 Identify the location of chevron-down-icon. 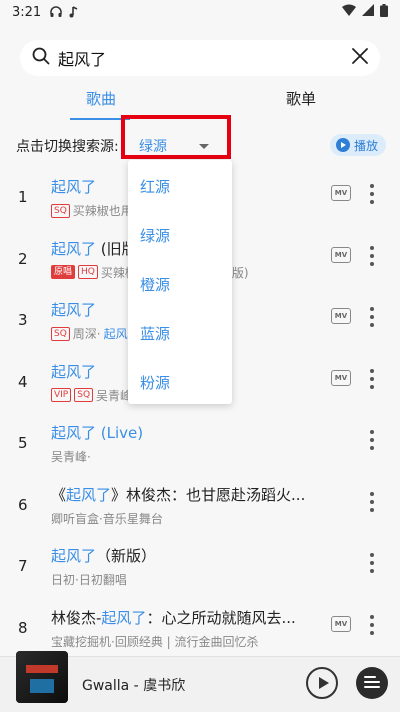
(204, 146).